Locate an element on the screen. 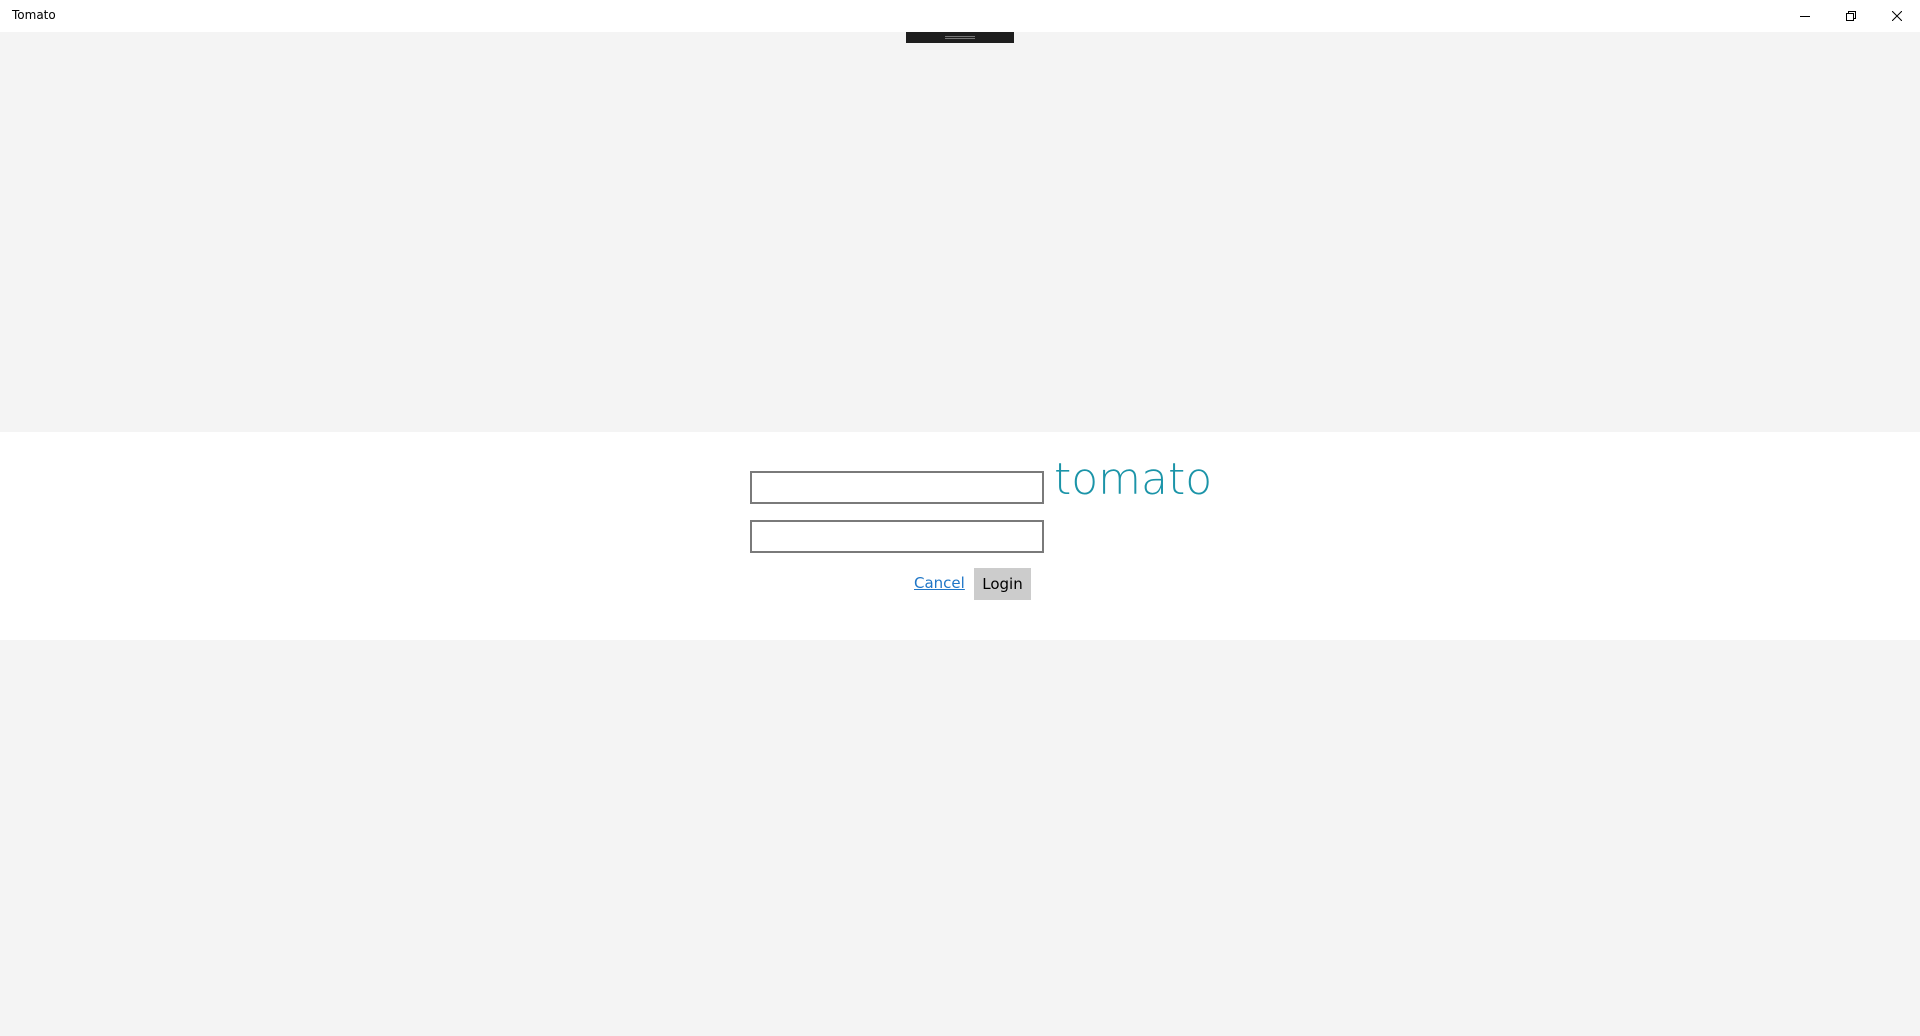 This screenshot has height=1036, width=1920. grip-icon is located at coordinates (960, 37).